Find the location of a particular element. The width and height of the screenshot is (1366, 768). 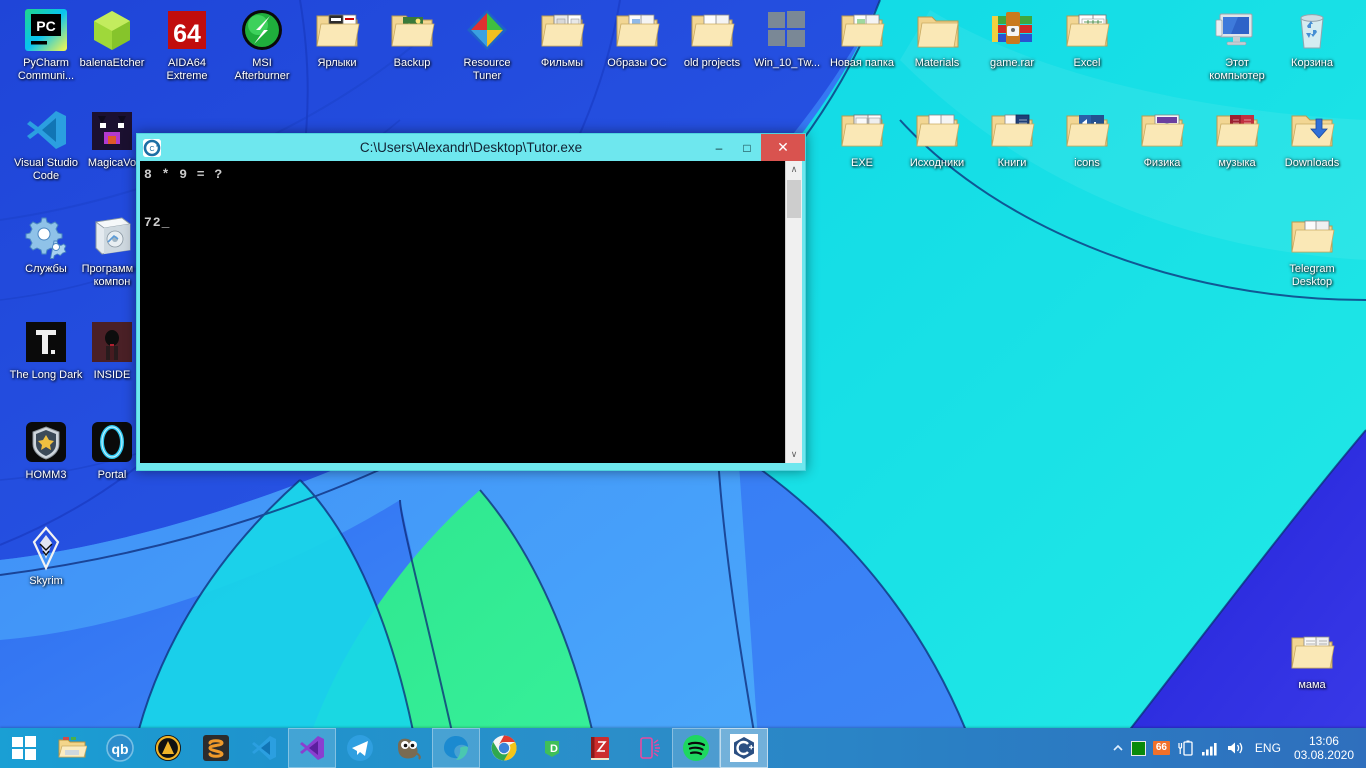

folder-shortcuts-icon is located at coordinates (337, 30).